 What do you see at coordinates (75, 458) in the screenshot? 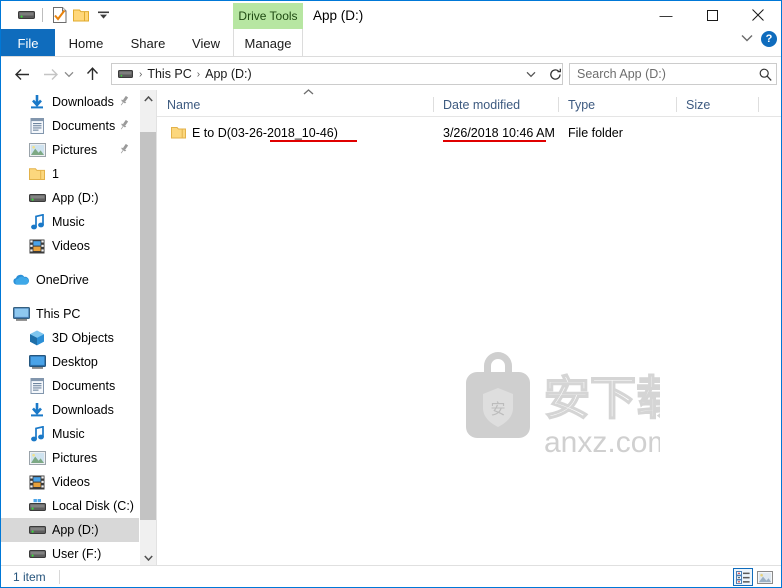
I see `sidebar-item-label: Pictures` at bounding box center [75, 458].